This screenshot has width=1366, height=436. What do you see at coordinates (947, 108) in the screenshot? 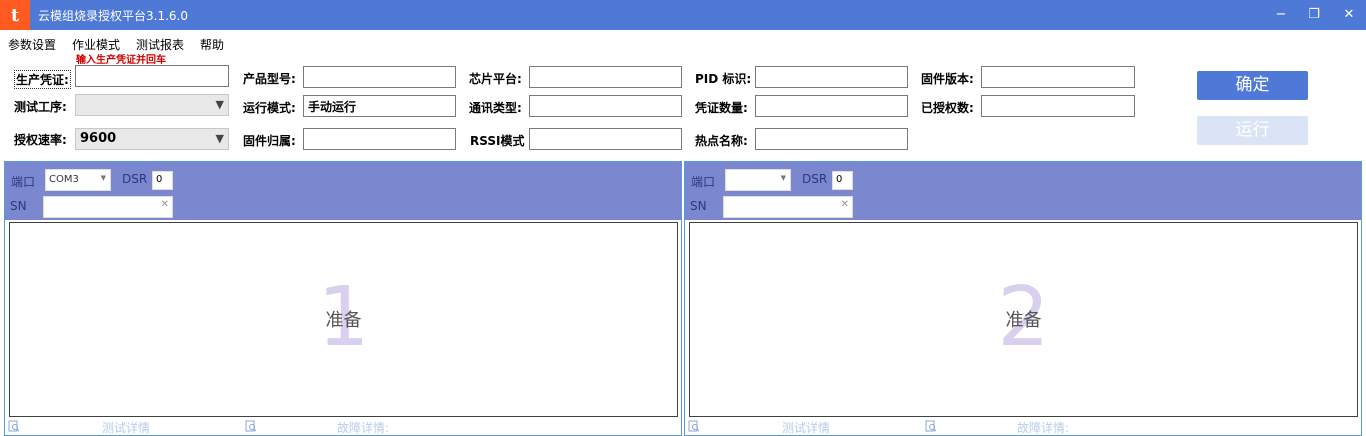
I see `authorized-count-label: 已授权数:` at bounding box center [947, 108].